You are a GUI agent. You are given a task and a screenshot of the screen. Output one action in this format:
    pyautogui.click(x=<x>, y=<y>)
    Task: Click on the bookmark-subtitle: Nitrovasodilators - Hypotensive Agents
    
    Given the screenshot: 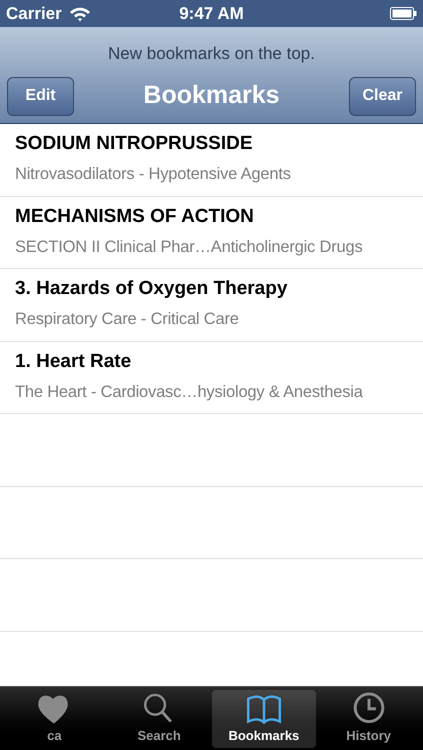 What is the action you would take?
    pyautogui.click(x=153, y=175)
    